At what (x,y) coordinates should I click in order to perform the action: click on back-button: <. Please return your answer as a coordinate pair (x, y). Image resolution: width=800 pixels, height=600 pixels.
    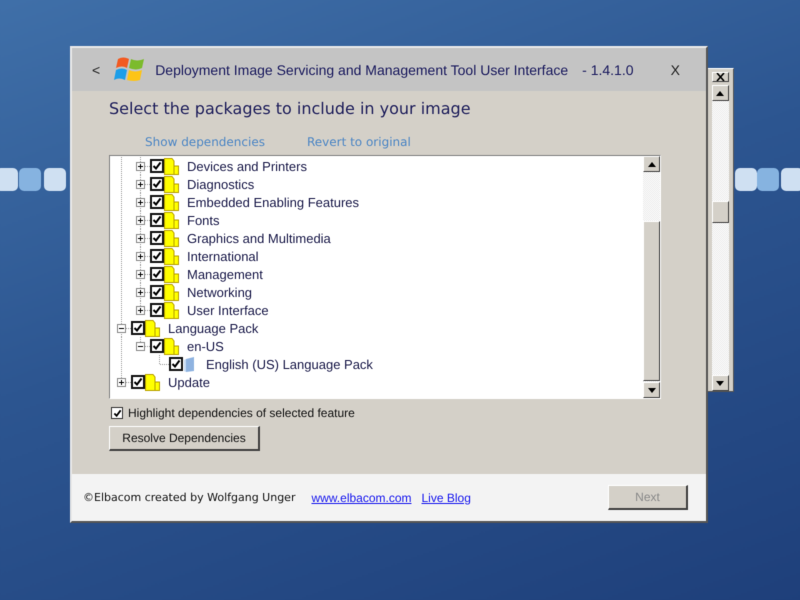
    Looking at the image, I should click on (96, 70).